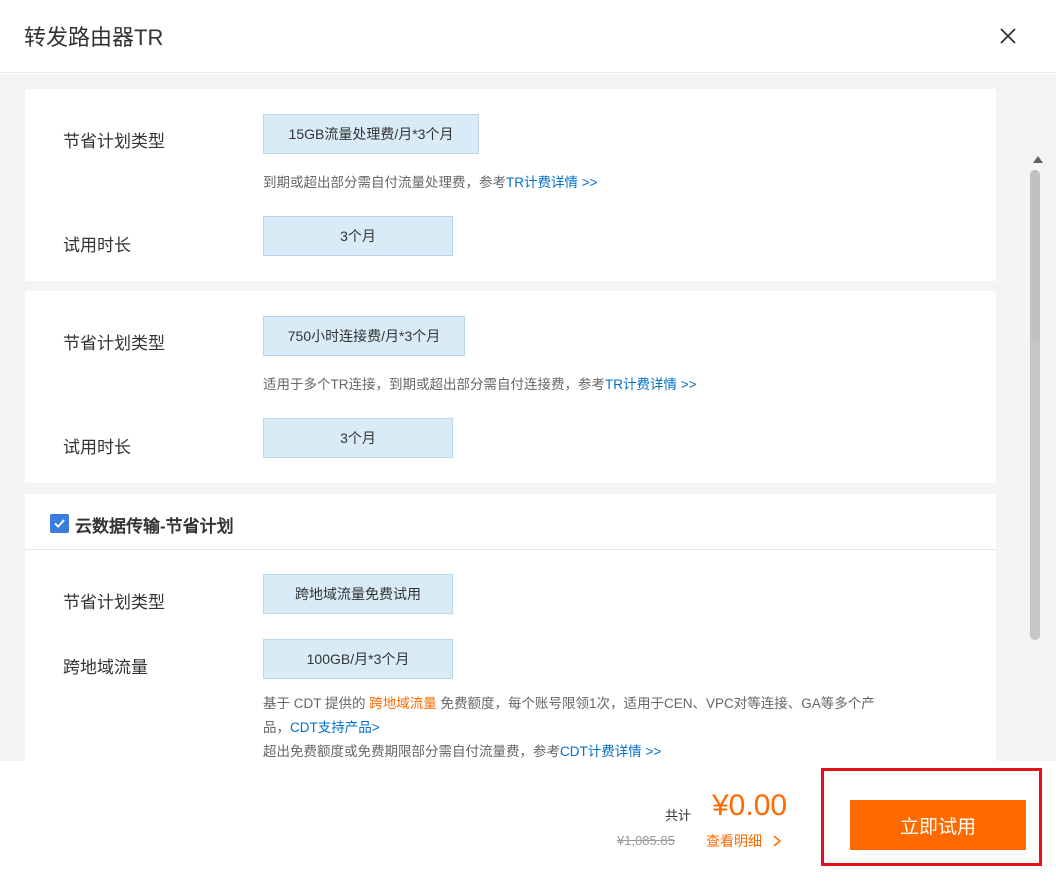  What do you see at coordinates (335, 727) in the screenshot?
I see `cdt-supported-products-link: CDT支持产品>` at bounding box center [335, 727].